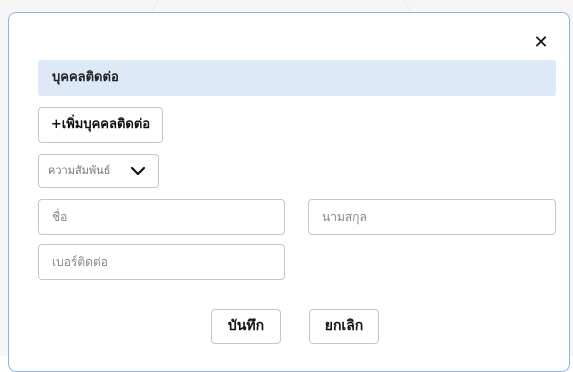 The height and width of the screenshot is (372, 573). I want to click on phone-placeholder: เบอร์ติดต่อ, so click(80, 262).